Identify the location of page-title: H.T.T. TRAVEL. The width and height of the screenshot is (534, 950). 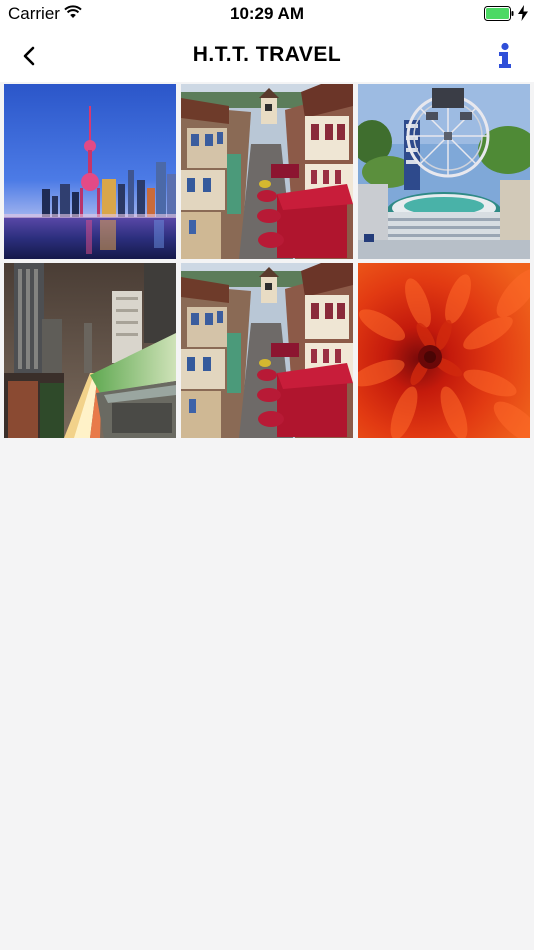
(267, 54).